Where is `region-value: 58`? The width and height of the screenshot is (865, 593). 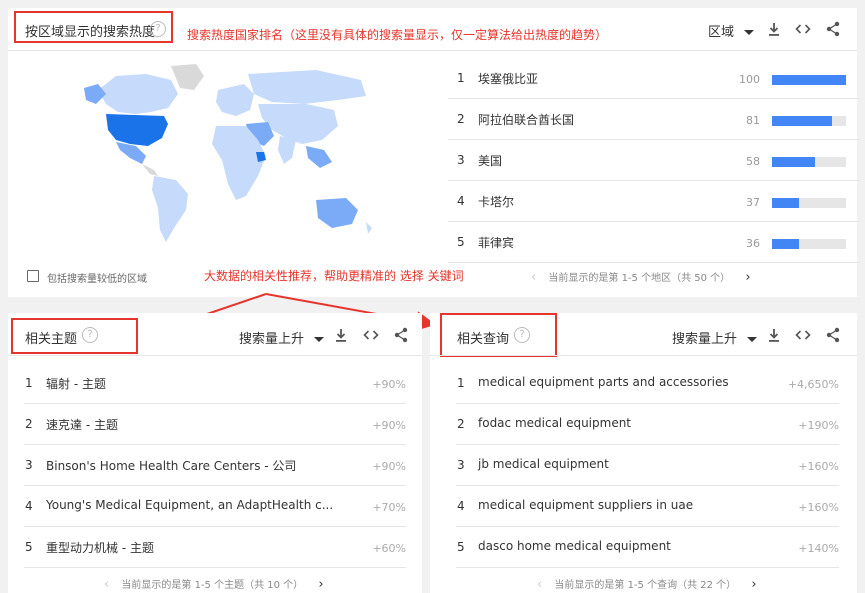
region-value: 58 is located at coordinates (753, 161).